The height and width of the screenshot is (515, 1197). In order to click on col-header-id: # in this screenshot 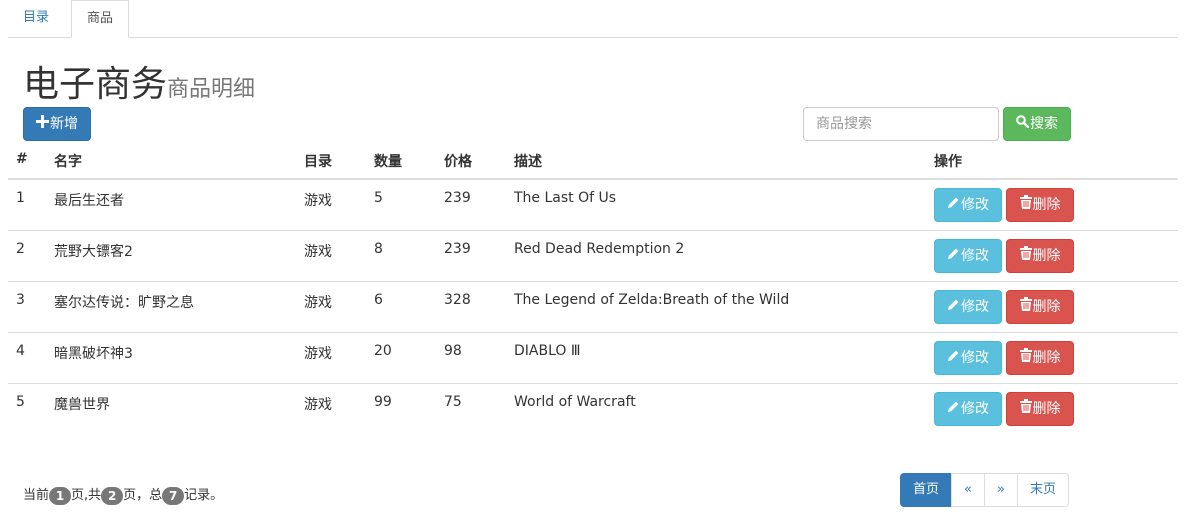, I will do `click(22, 159)`.